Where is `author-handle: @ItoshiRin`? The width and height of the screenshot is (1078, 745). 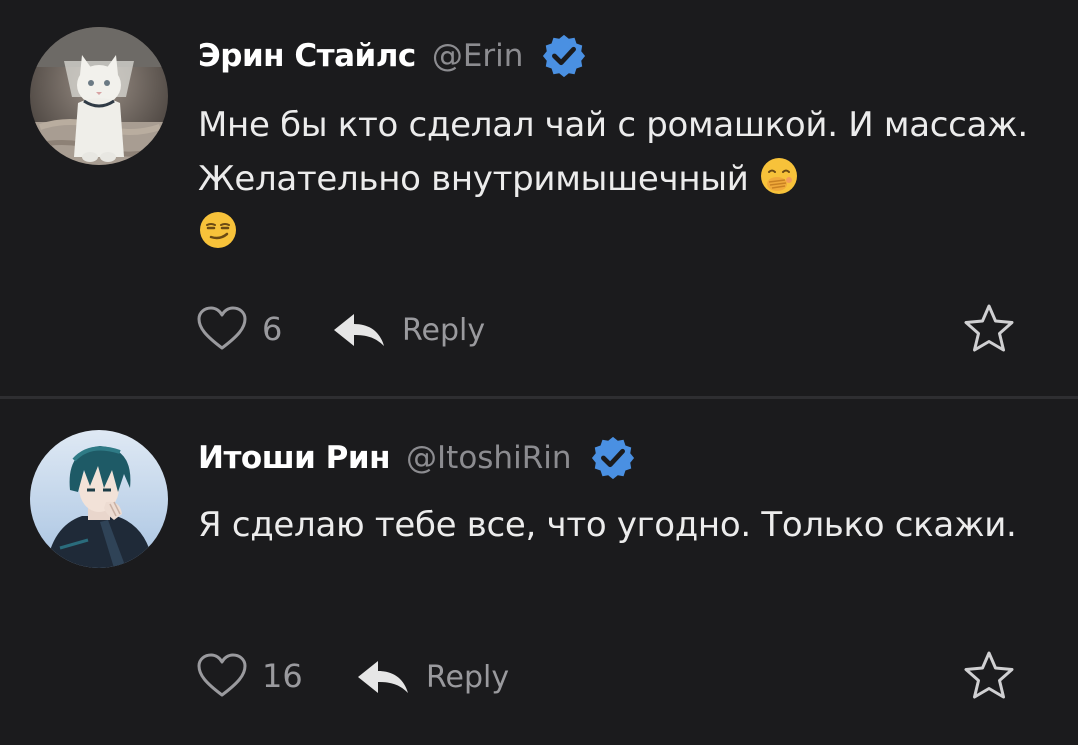
author-handle: @ItoshiRin is located at coordinates (488, 458).